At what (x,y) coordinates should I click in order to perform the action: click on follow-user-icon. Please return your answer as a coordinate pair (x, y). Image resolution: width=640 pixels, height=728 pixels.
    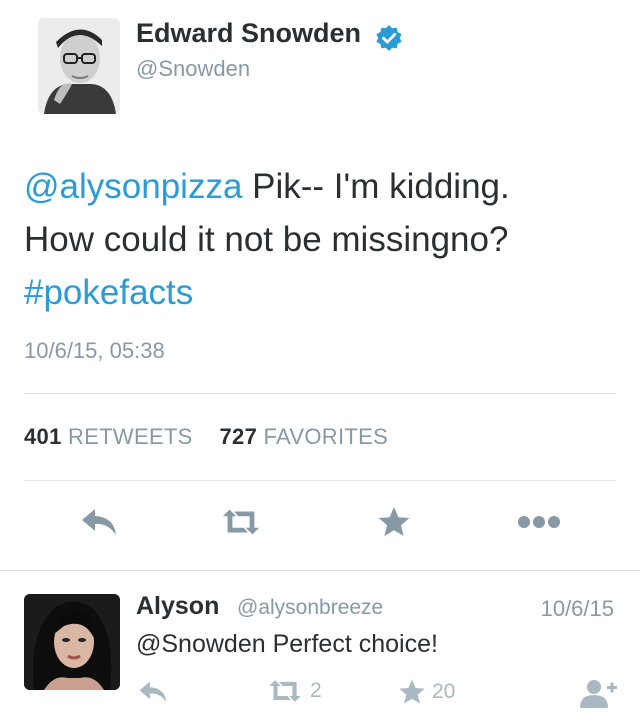
    Looking at the image, I should click on (598, 694).